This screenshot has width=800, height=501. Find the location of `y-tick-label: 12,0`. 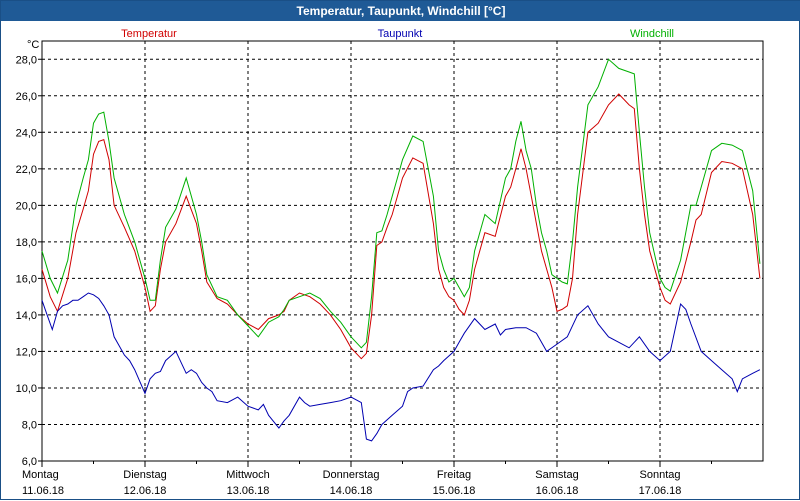

y-tick-label: 12,0 is located at coordinates (26, 352).